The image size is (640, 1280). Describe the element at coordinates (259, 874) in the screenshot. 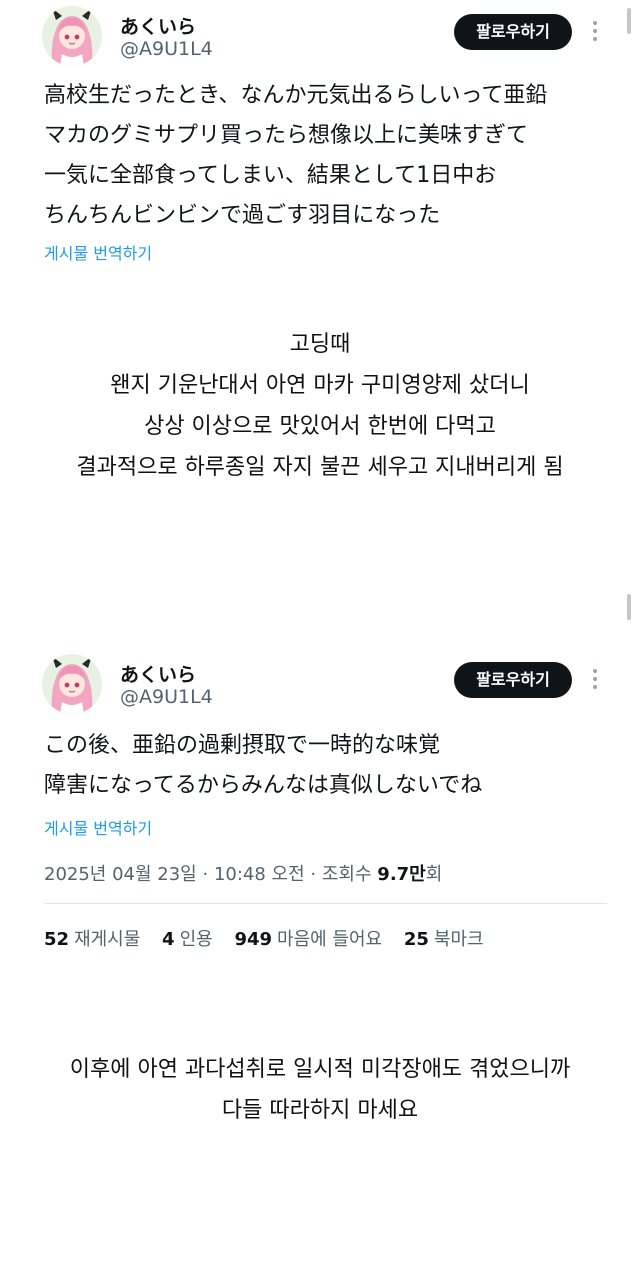

I see `post-time: 10:48 오전` at that location.